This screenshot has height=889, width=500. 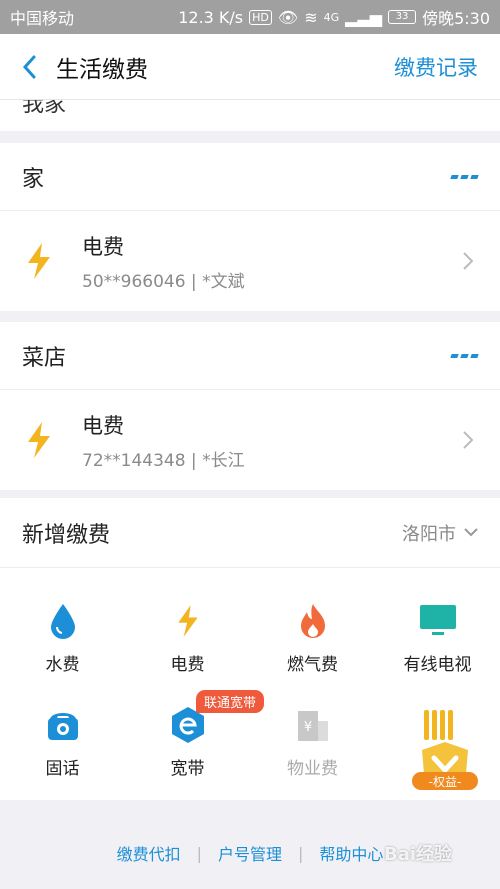 I want to click on service-label: 有线电视, so click(x=437, y=665).